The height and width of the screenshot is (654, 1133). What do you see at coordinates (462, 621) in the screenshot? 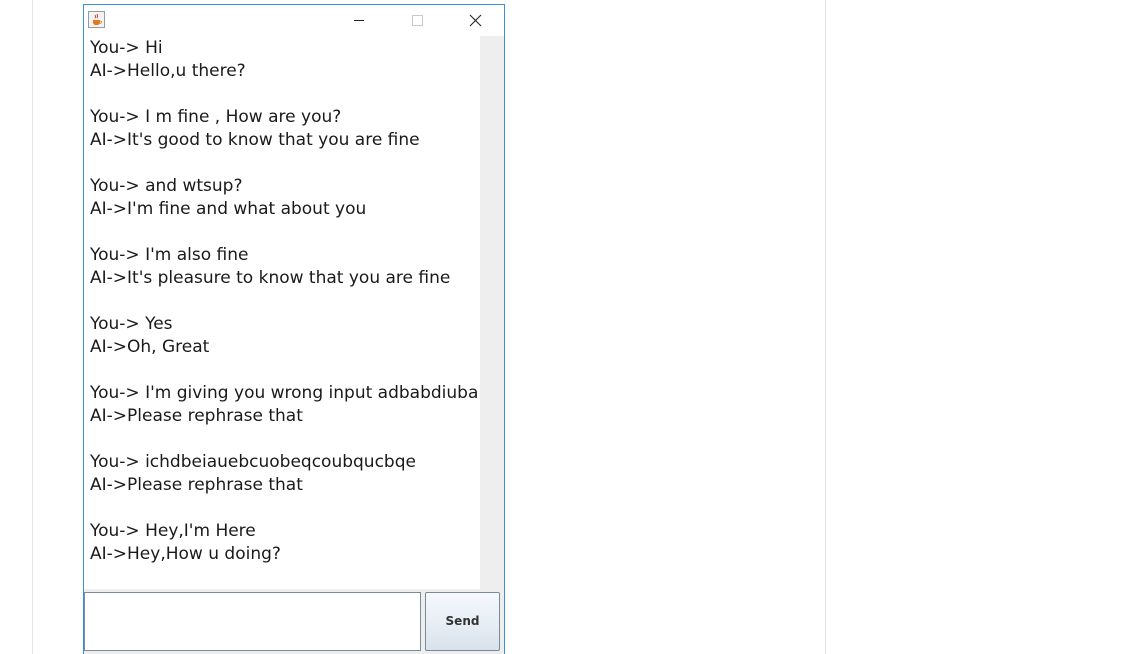
I see `send-button: Send` at bounding box center [462, 621].